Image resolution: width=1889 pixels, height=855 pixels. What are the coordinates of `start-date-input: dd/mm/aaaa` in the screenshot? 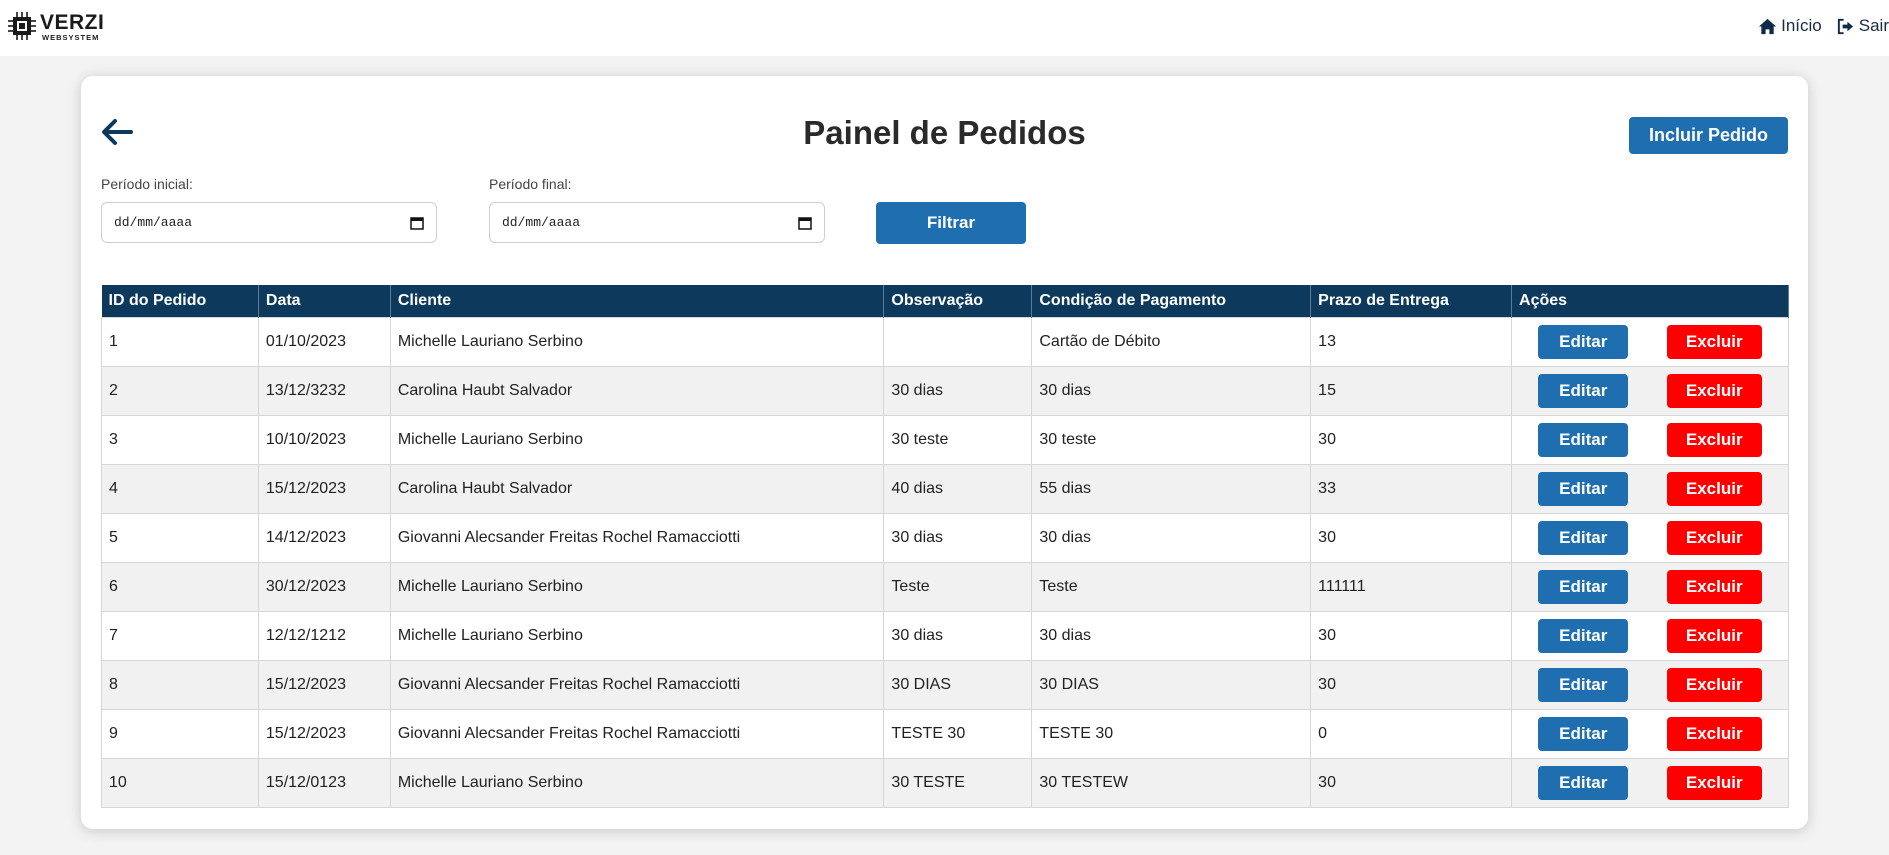 It's located at (269, 222).